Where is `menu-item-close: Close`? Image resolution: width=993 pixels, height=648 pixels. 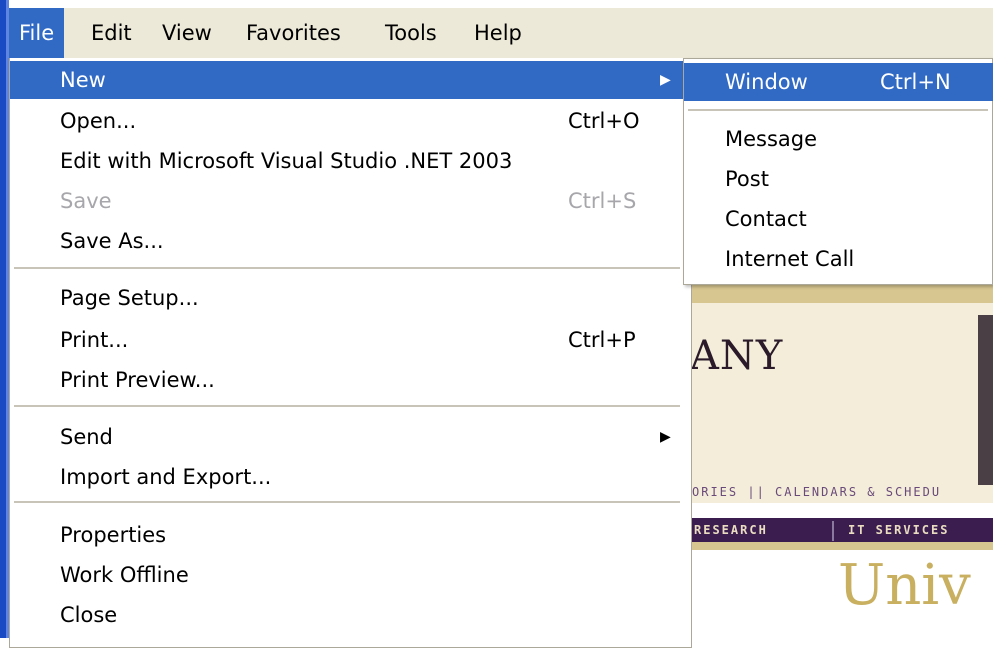 menu-item-close: Close is located at coordinates (347, 615).